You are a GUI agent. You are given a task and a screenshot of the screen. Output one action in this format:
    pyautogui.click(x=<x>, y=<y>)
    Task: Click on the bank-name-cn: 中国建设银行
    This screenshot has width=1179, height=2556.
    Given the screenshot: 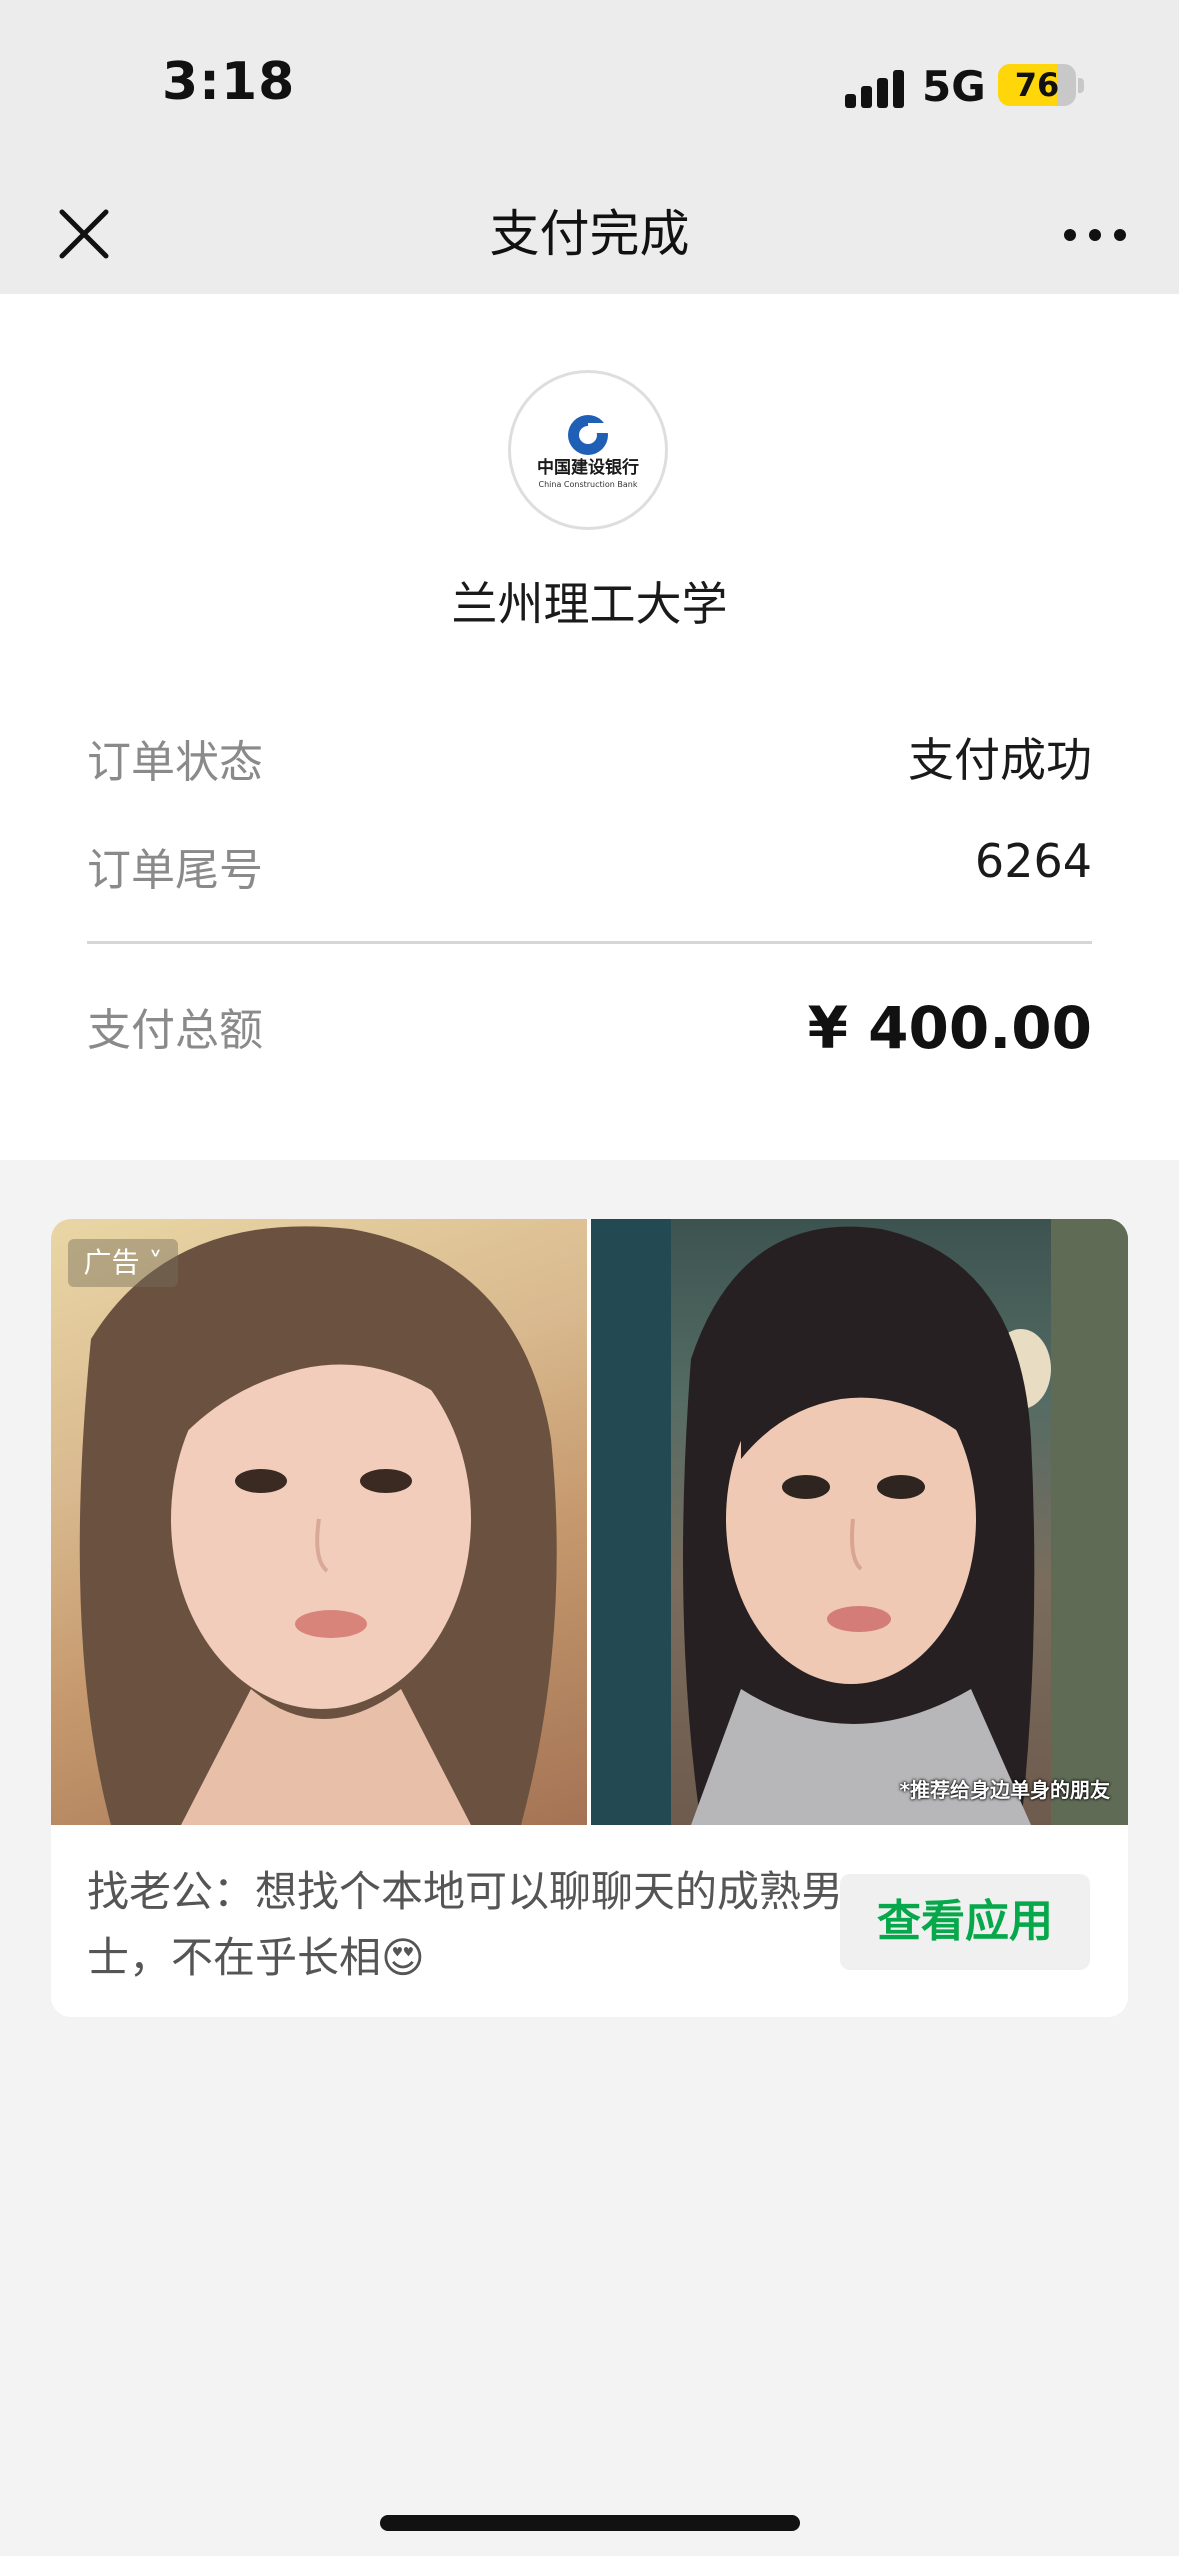 What is the action you would take?
    pyautogui.click(x=588, y=467)
    